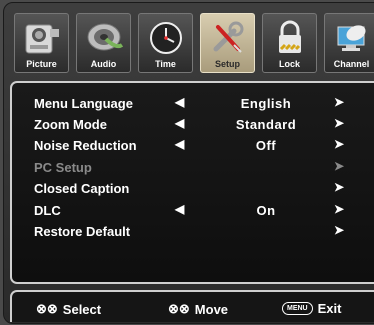  I want to click on menu-item-noise-reduction: Noise Reduction ◀ Off ➤, so click(204, 146).